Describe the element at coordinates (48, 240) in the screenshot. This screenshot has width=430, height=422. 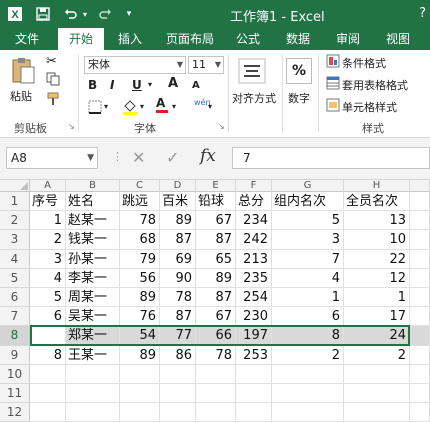
I see `cell-a3: 2` at that location.